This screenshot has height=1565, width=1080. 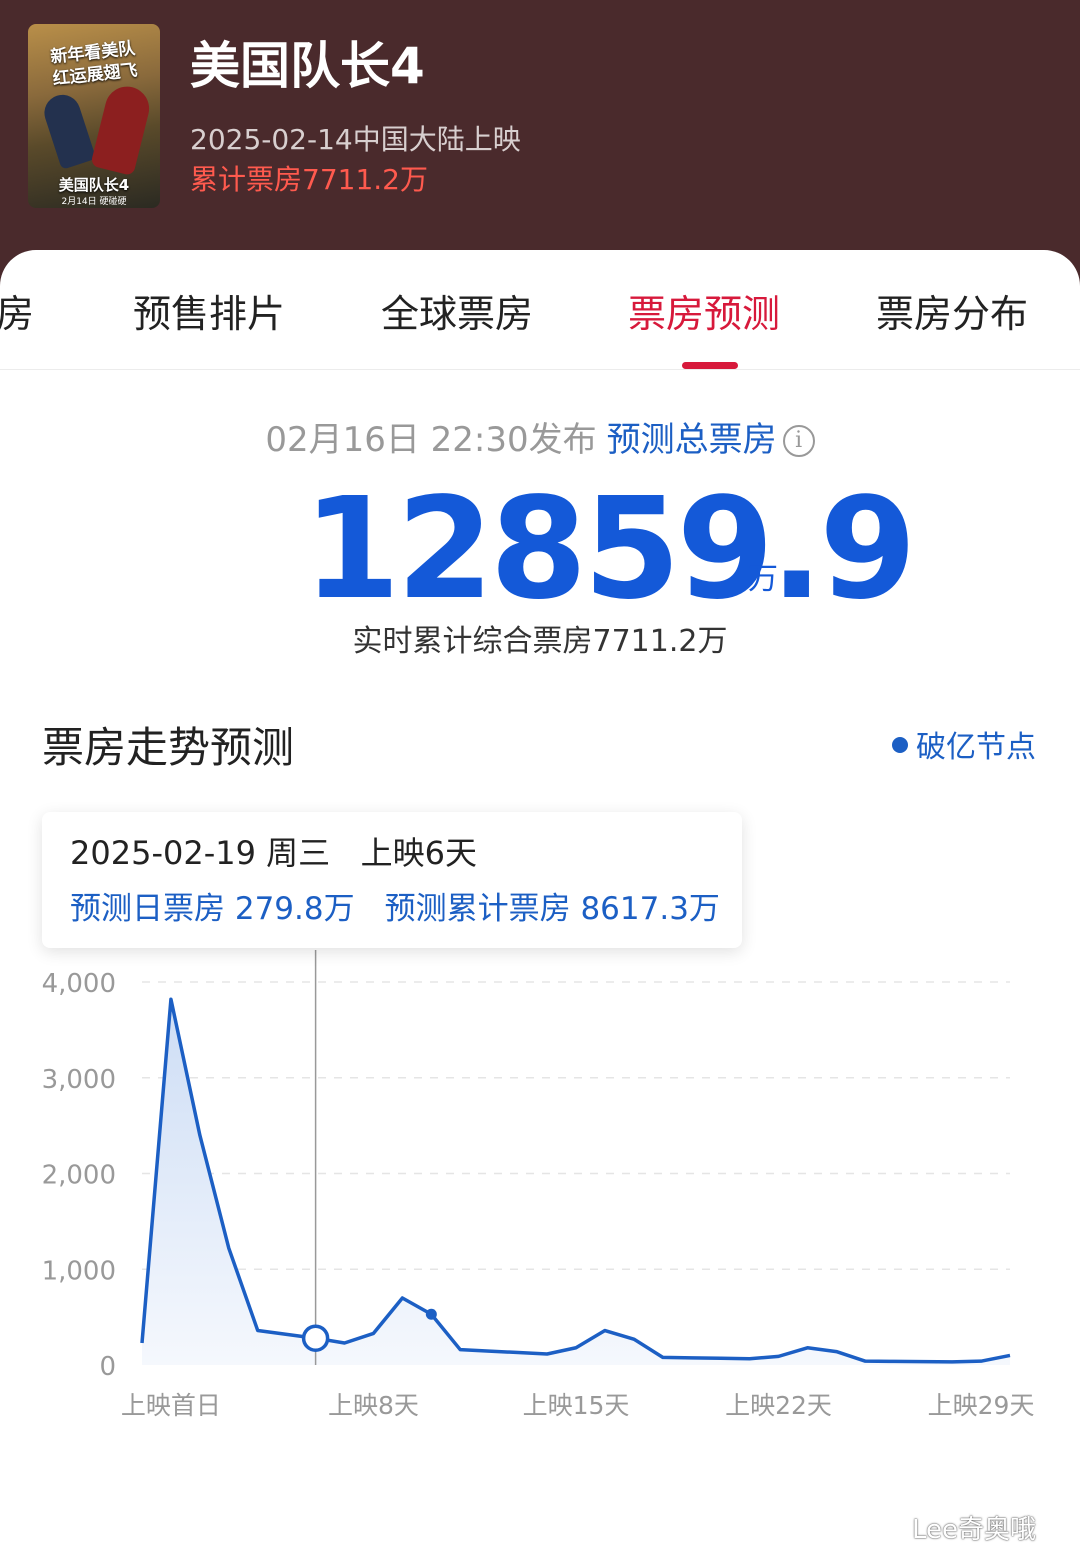 I want to click on tooltip-cumulative: 预测累计票房 8617.3万, so click(x=552, y=909).